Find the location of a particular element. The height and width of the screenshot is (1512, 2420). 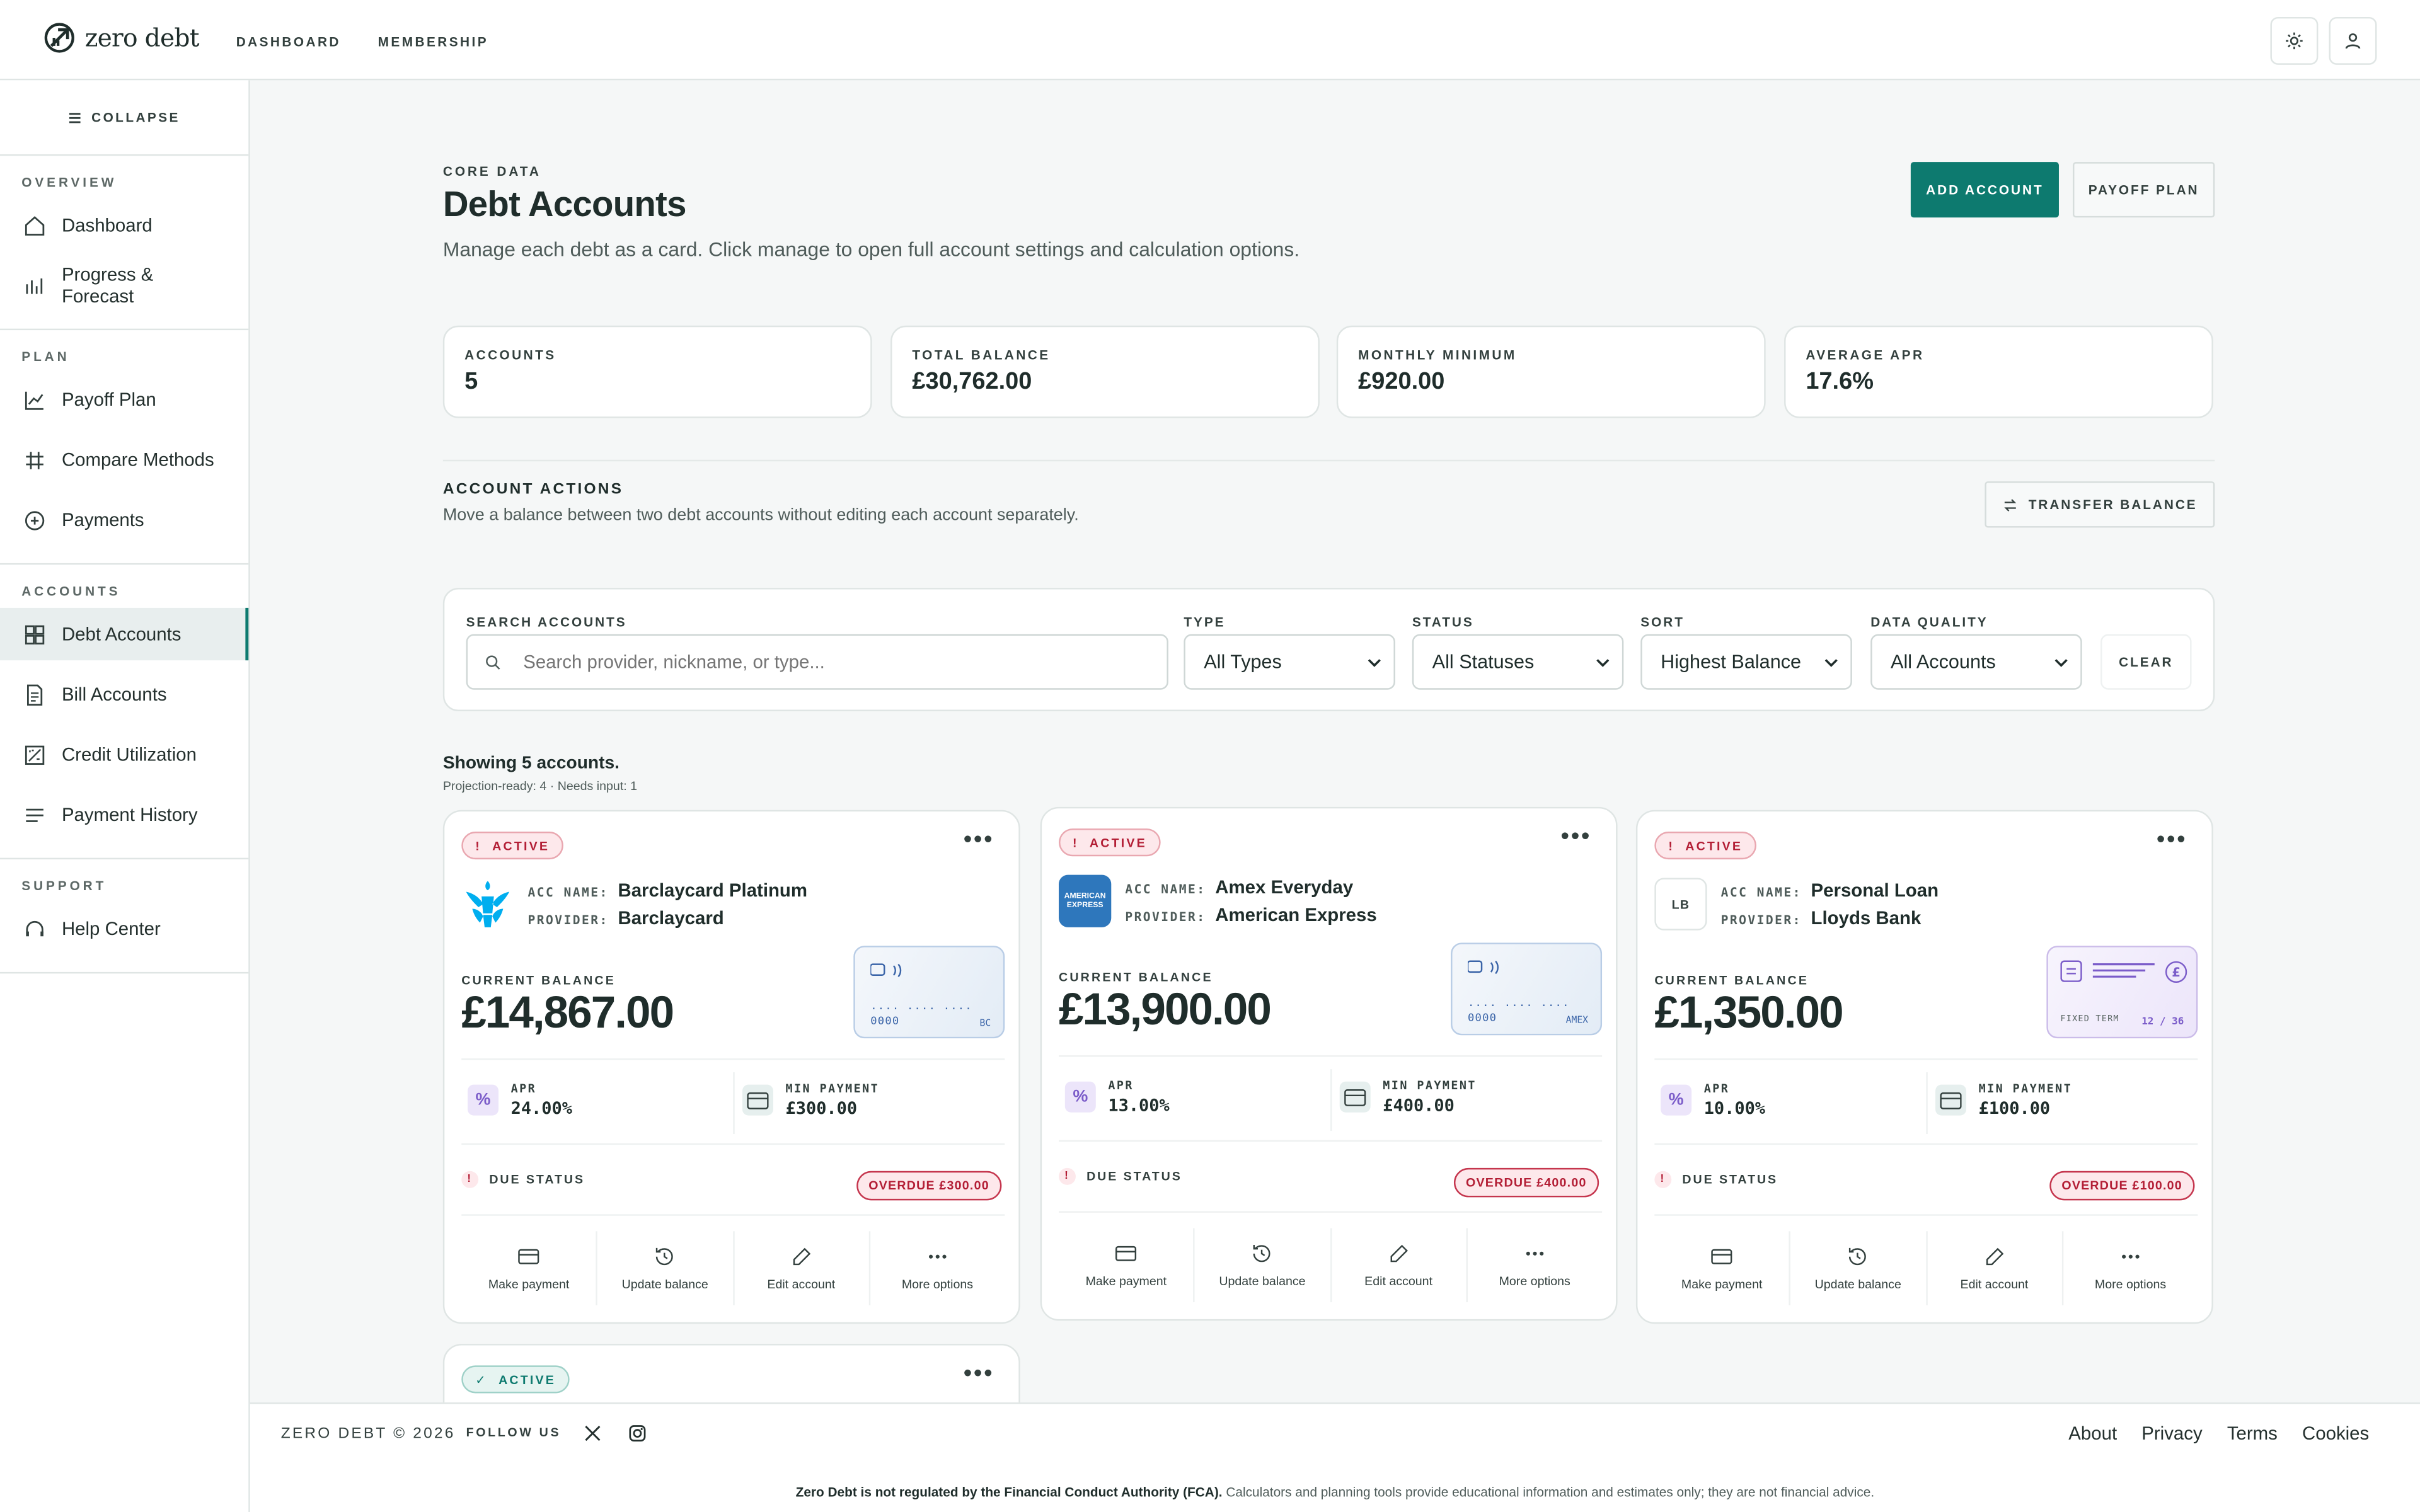

sun-icon is located at coordinates (2294, 41).